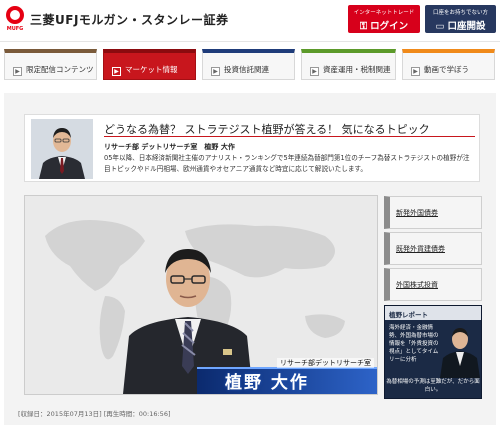 The image size is (500, 425). I want to click on report-title: 植野レポート, so click(433, 313).